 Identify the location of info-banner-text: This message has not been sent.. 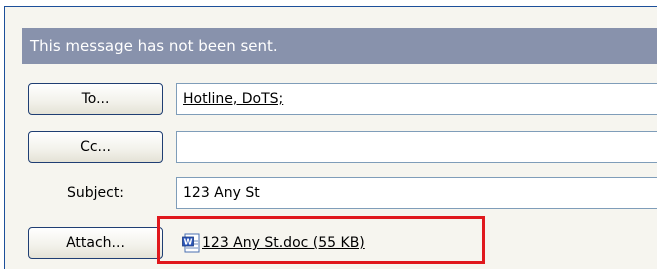
(154, 46).